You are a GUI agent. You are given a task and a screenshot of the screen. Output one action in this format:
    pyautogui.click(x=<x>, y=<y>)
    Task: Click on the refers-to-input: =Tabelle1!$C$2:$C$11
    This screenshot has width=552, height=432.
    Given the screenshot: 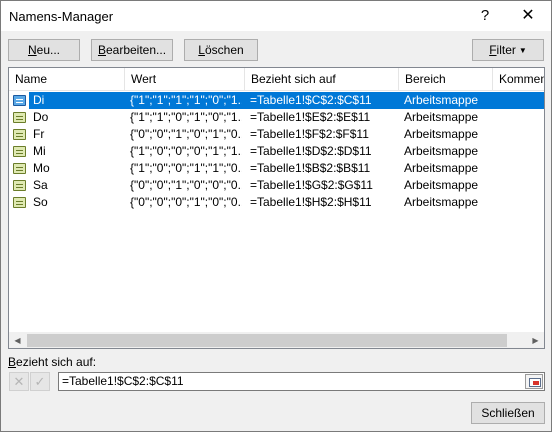 What is the action you would take?
    pyautogui.click(x=301, y=381)
    